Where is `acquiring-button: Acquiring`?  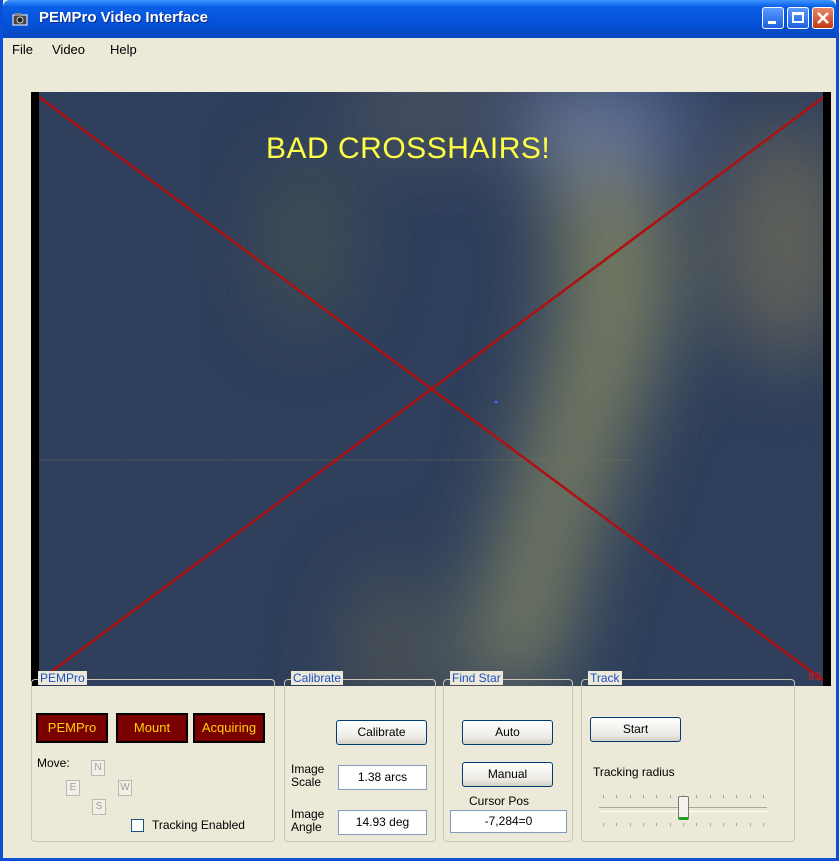 acquiring-button: Acquiring is located at coordinates (229, 728).